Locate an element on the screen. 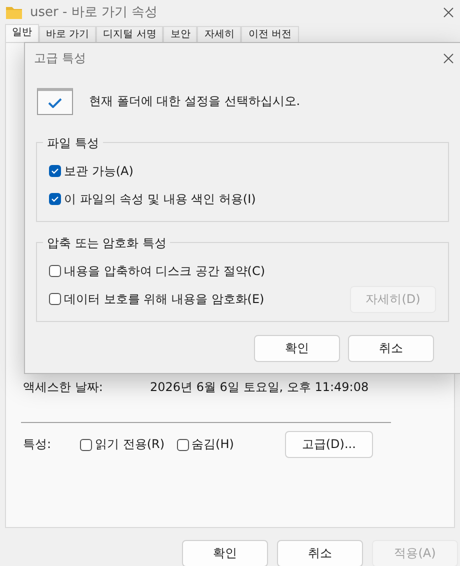 The width and height of the screenshot is (460, 566). checkbox: 내용을 압축하여 디스크 공간 절약(C) is located at coordinates (157, 271).